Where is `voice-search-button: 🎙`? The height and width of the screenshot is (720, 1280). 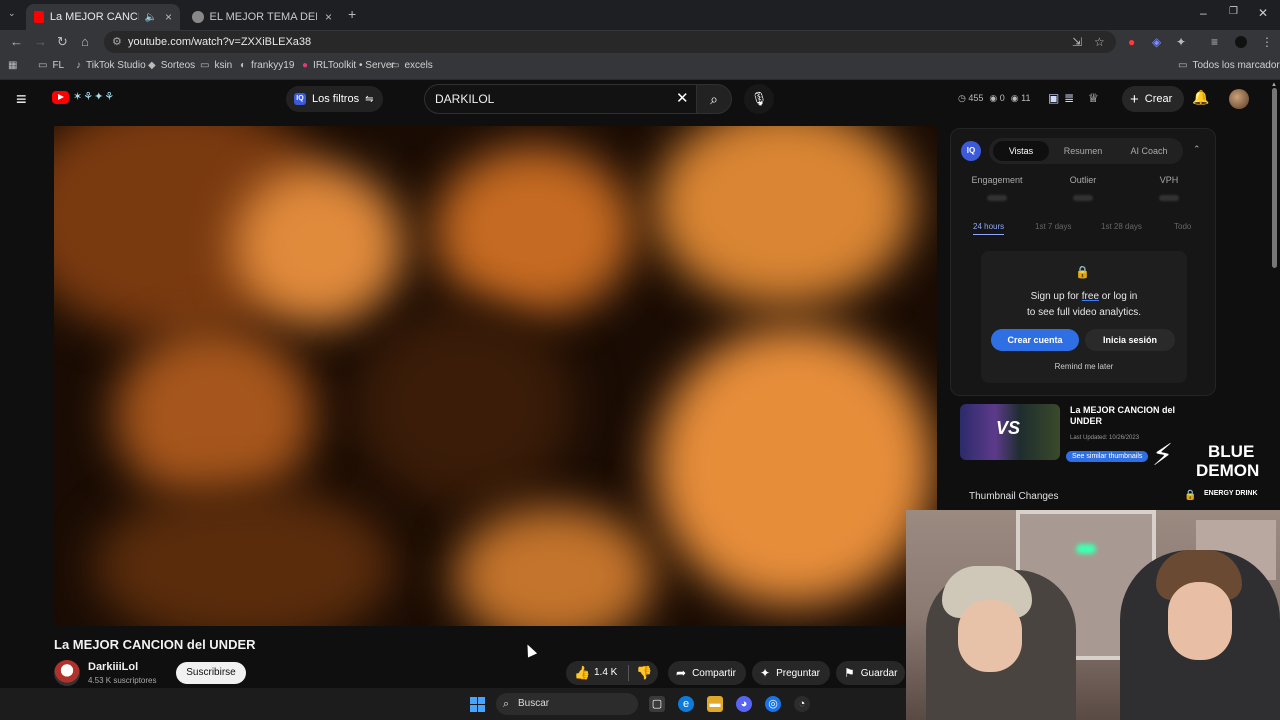 voice-search-button: 🎙 is located at coordinates (759, 99).